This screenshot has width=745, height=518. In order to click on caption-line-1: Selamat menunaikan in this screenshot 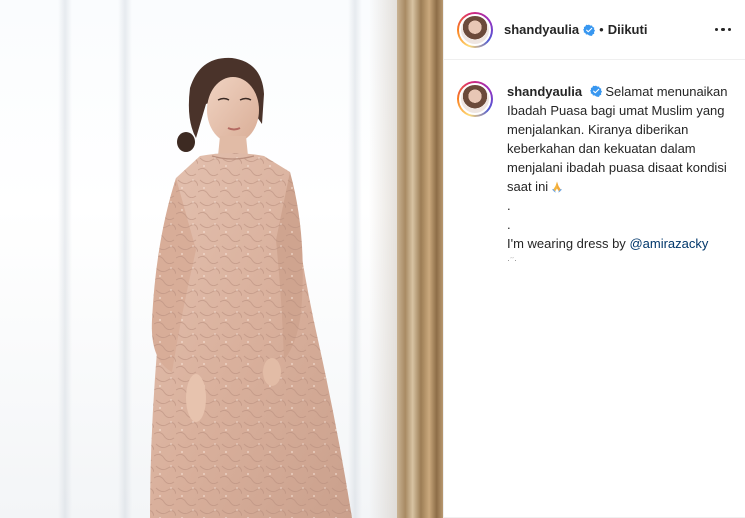, I will do `click(666, 91)`.